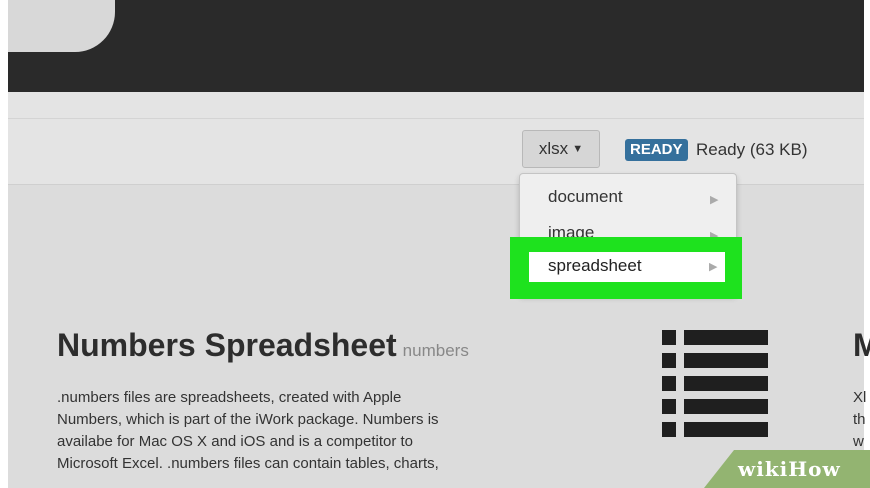  I want to click on description-line: w, so click(858, 441).